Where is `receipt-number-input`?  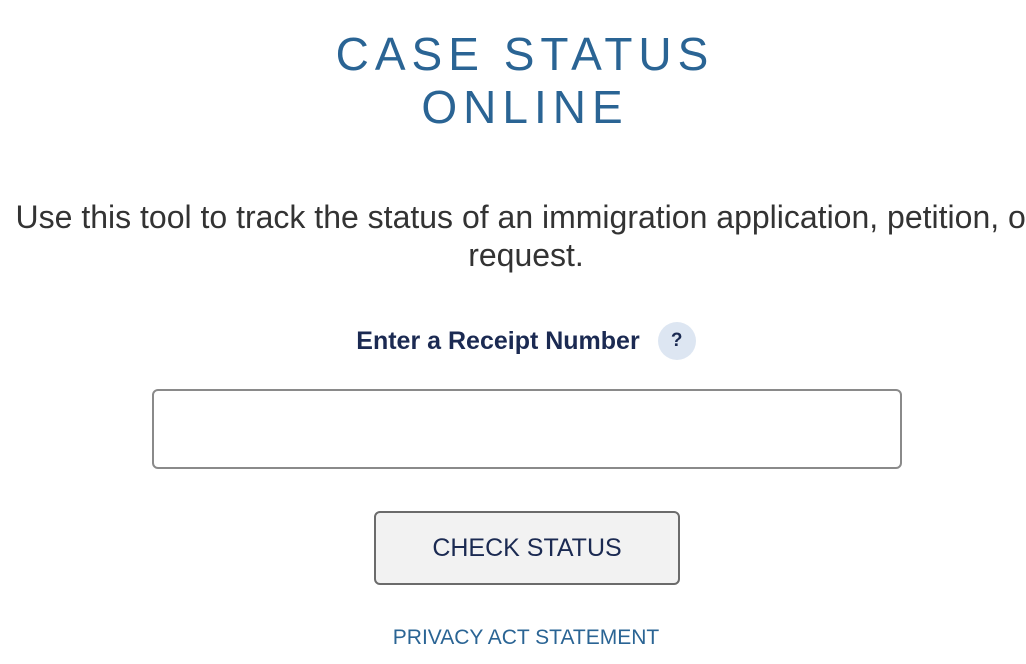
receipt-number-input is located at coordinates (527, 429).